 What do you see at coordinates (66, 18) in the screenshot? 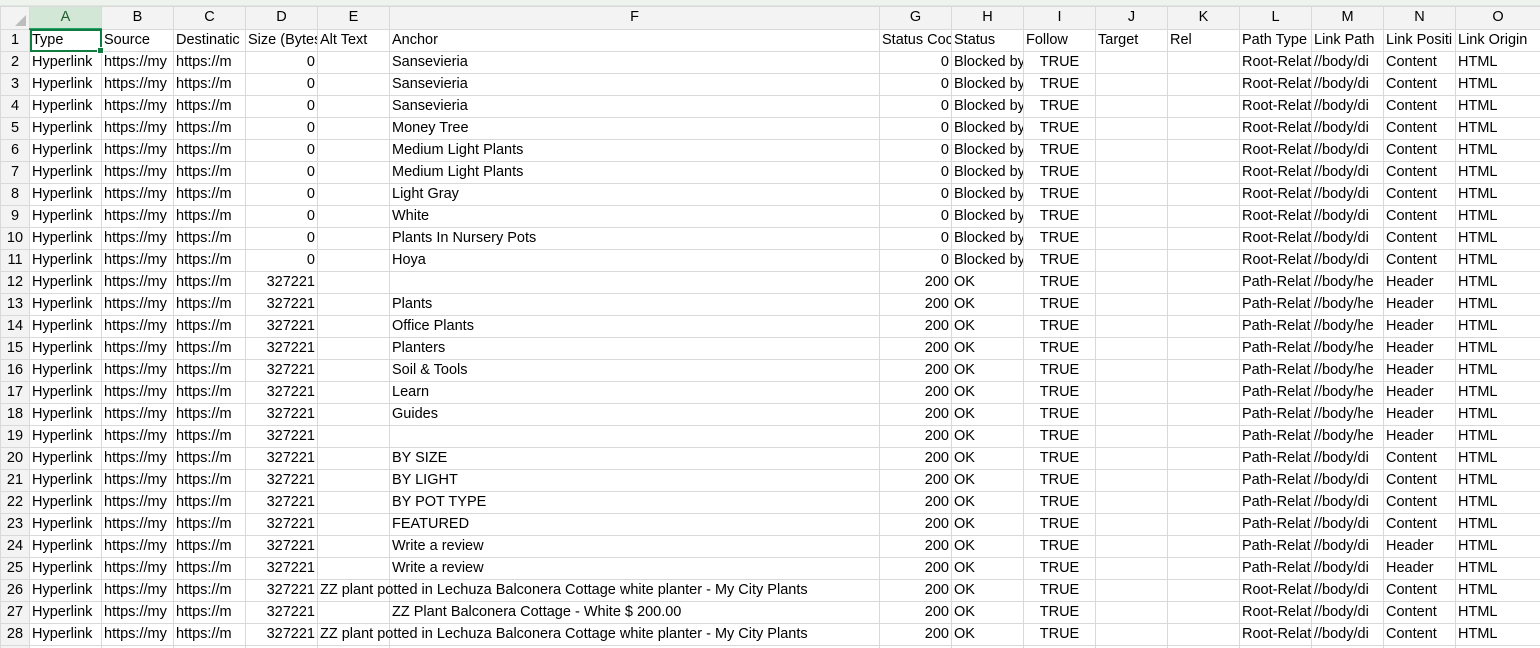
I see `column-header-a: A` at bounding box center [66, 18].